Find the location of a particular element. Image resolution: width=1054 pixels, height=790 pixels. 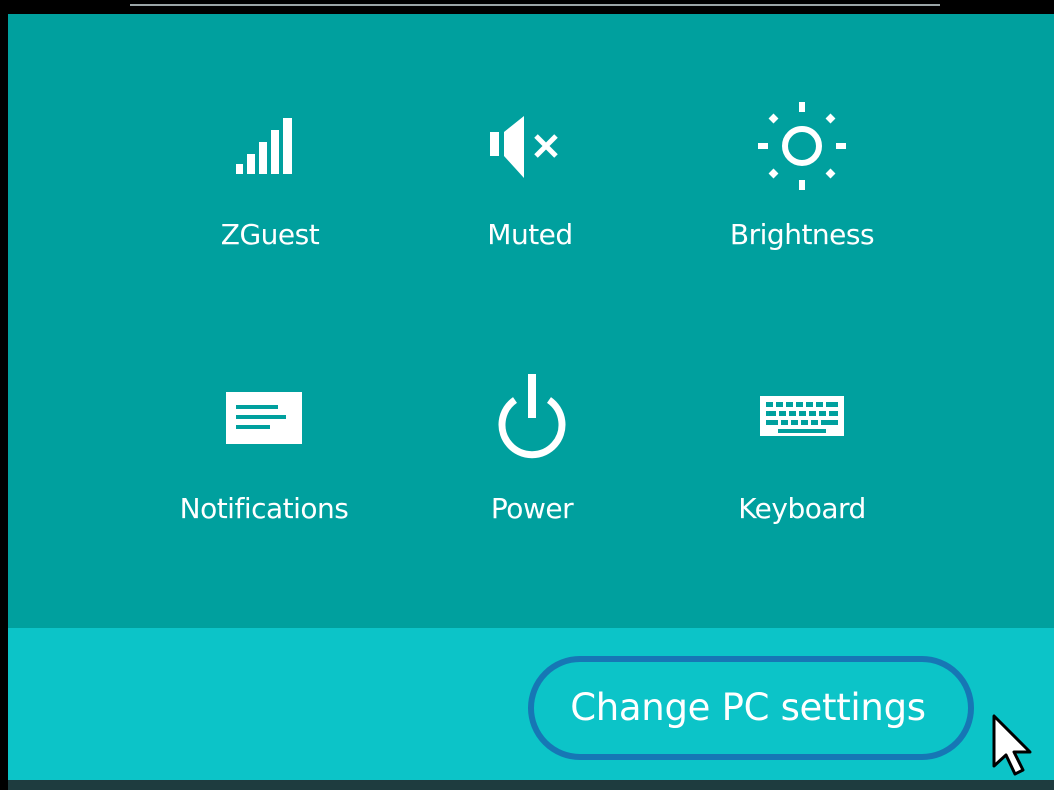

mouse-pointer-icon is located at coordinates (1012, 745).